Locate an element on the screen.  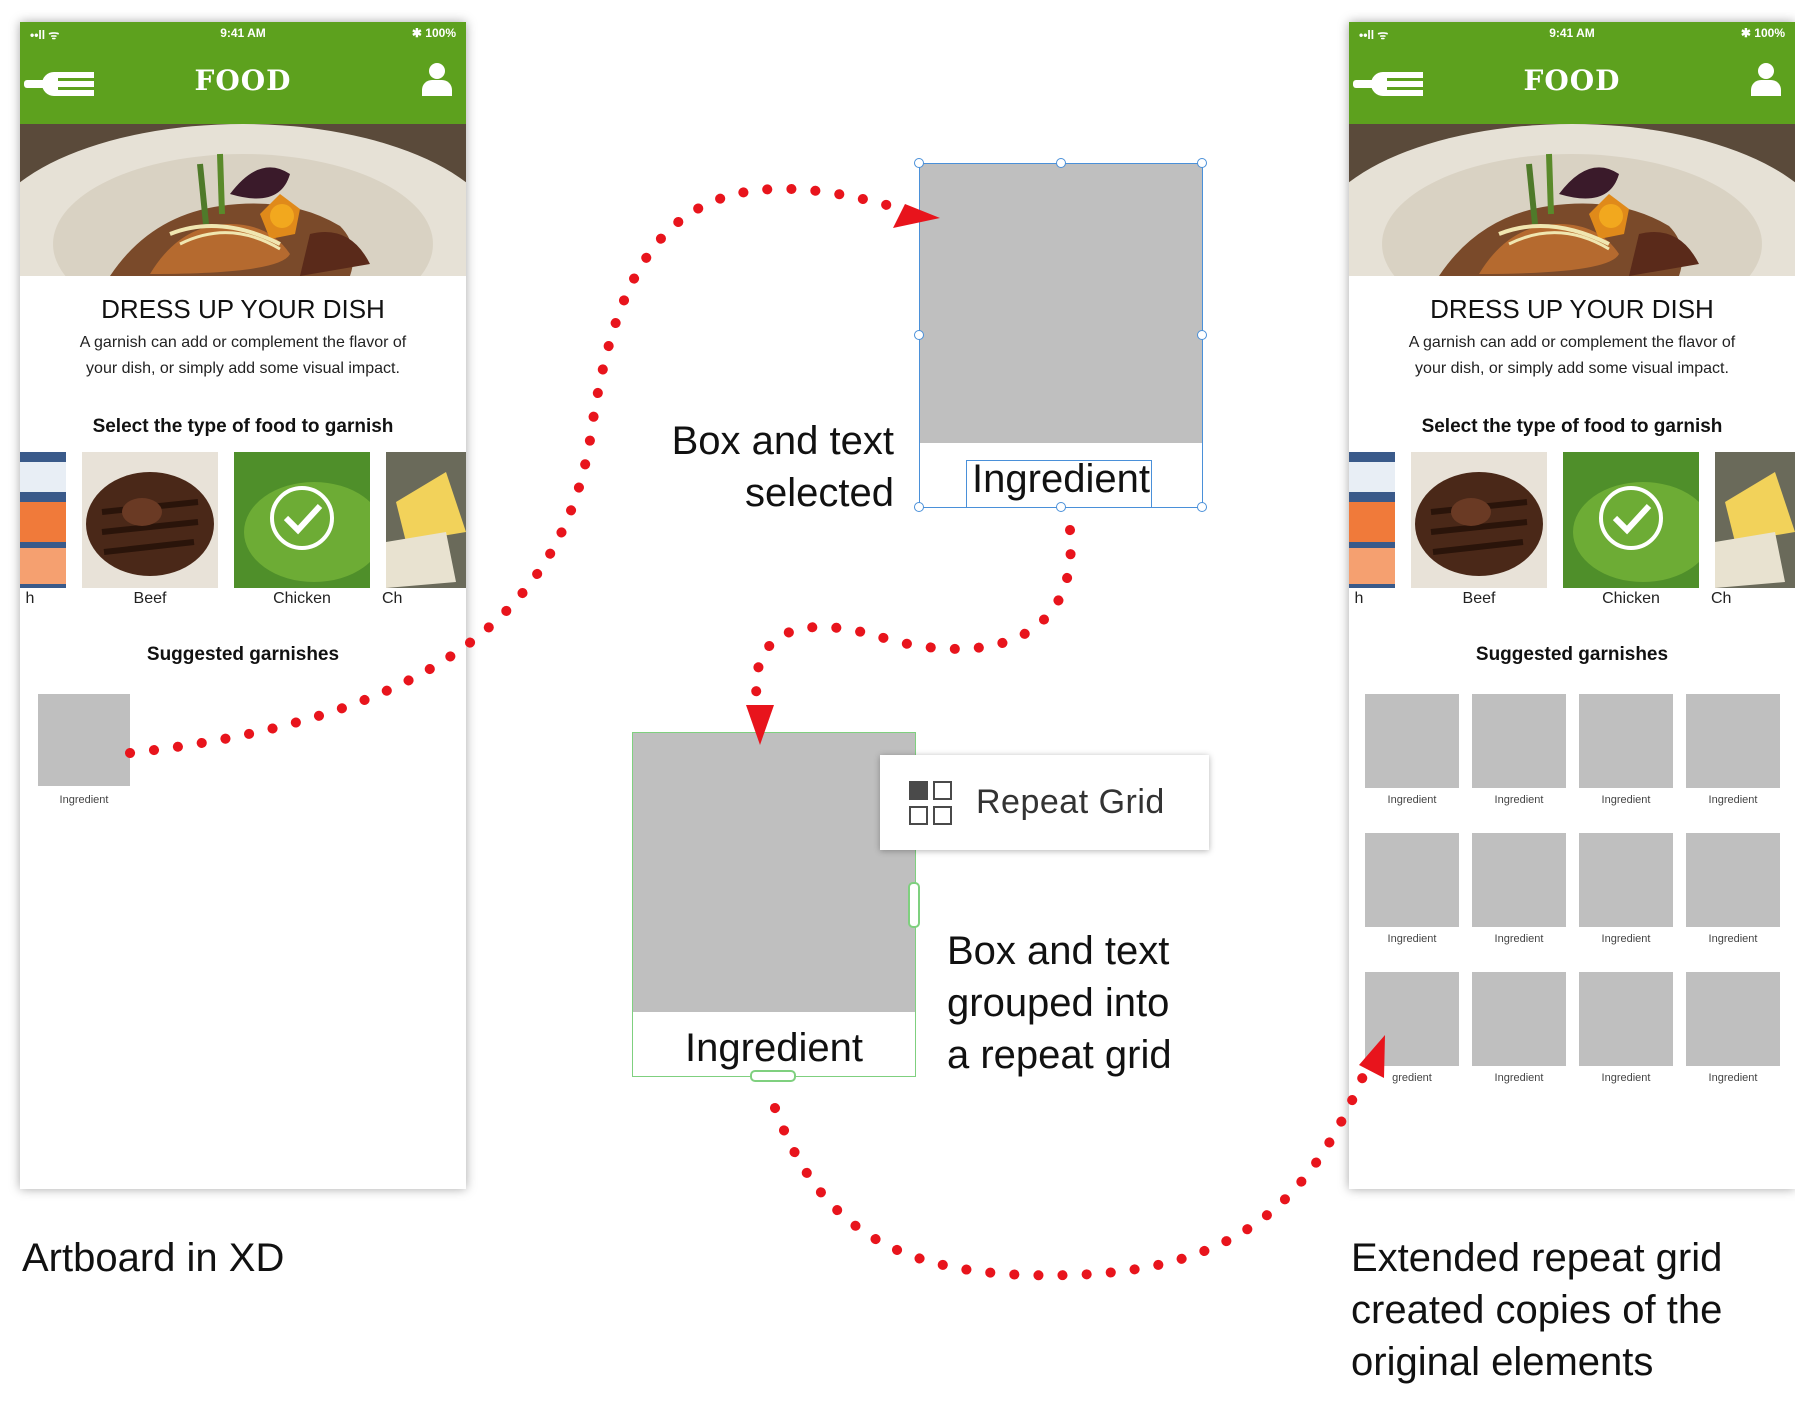
caption-line: original elements is located at coordinates (1502, 1362).